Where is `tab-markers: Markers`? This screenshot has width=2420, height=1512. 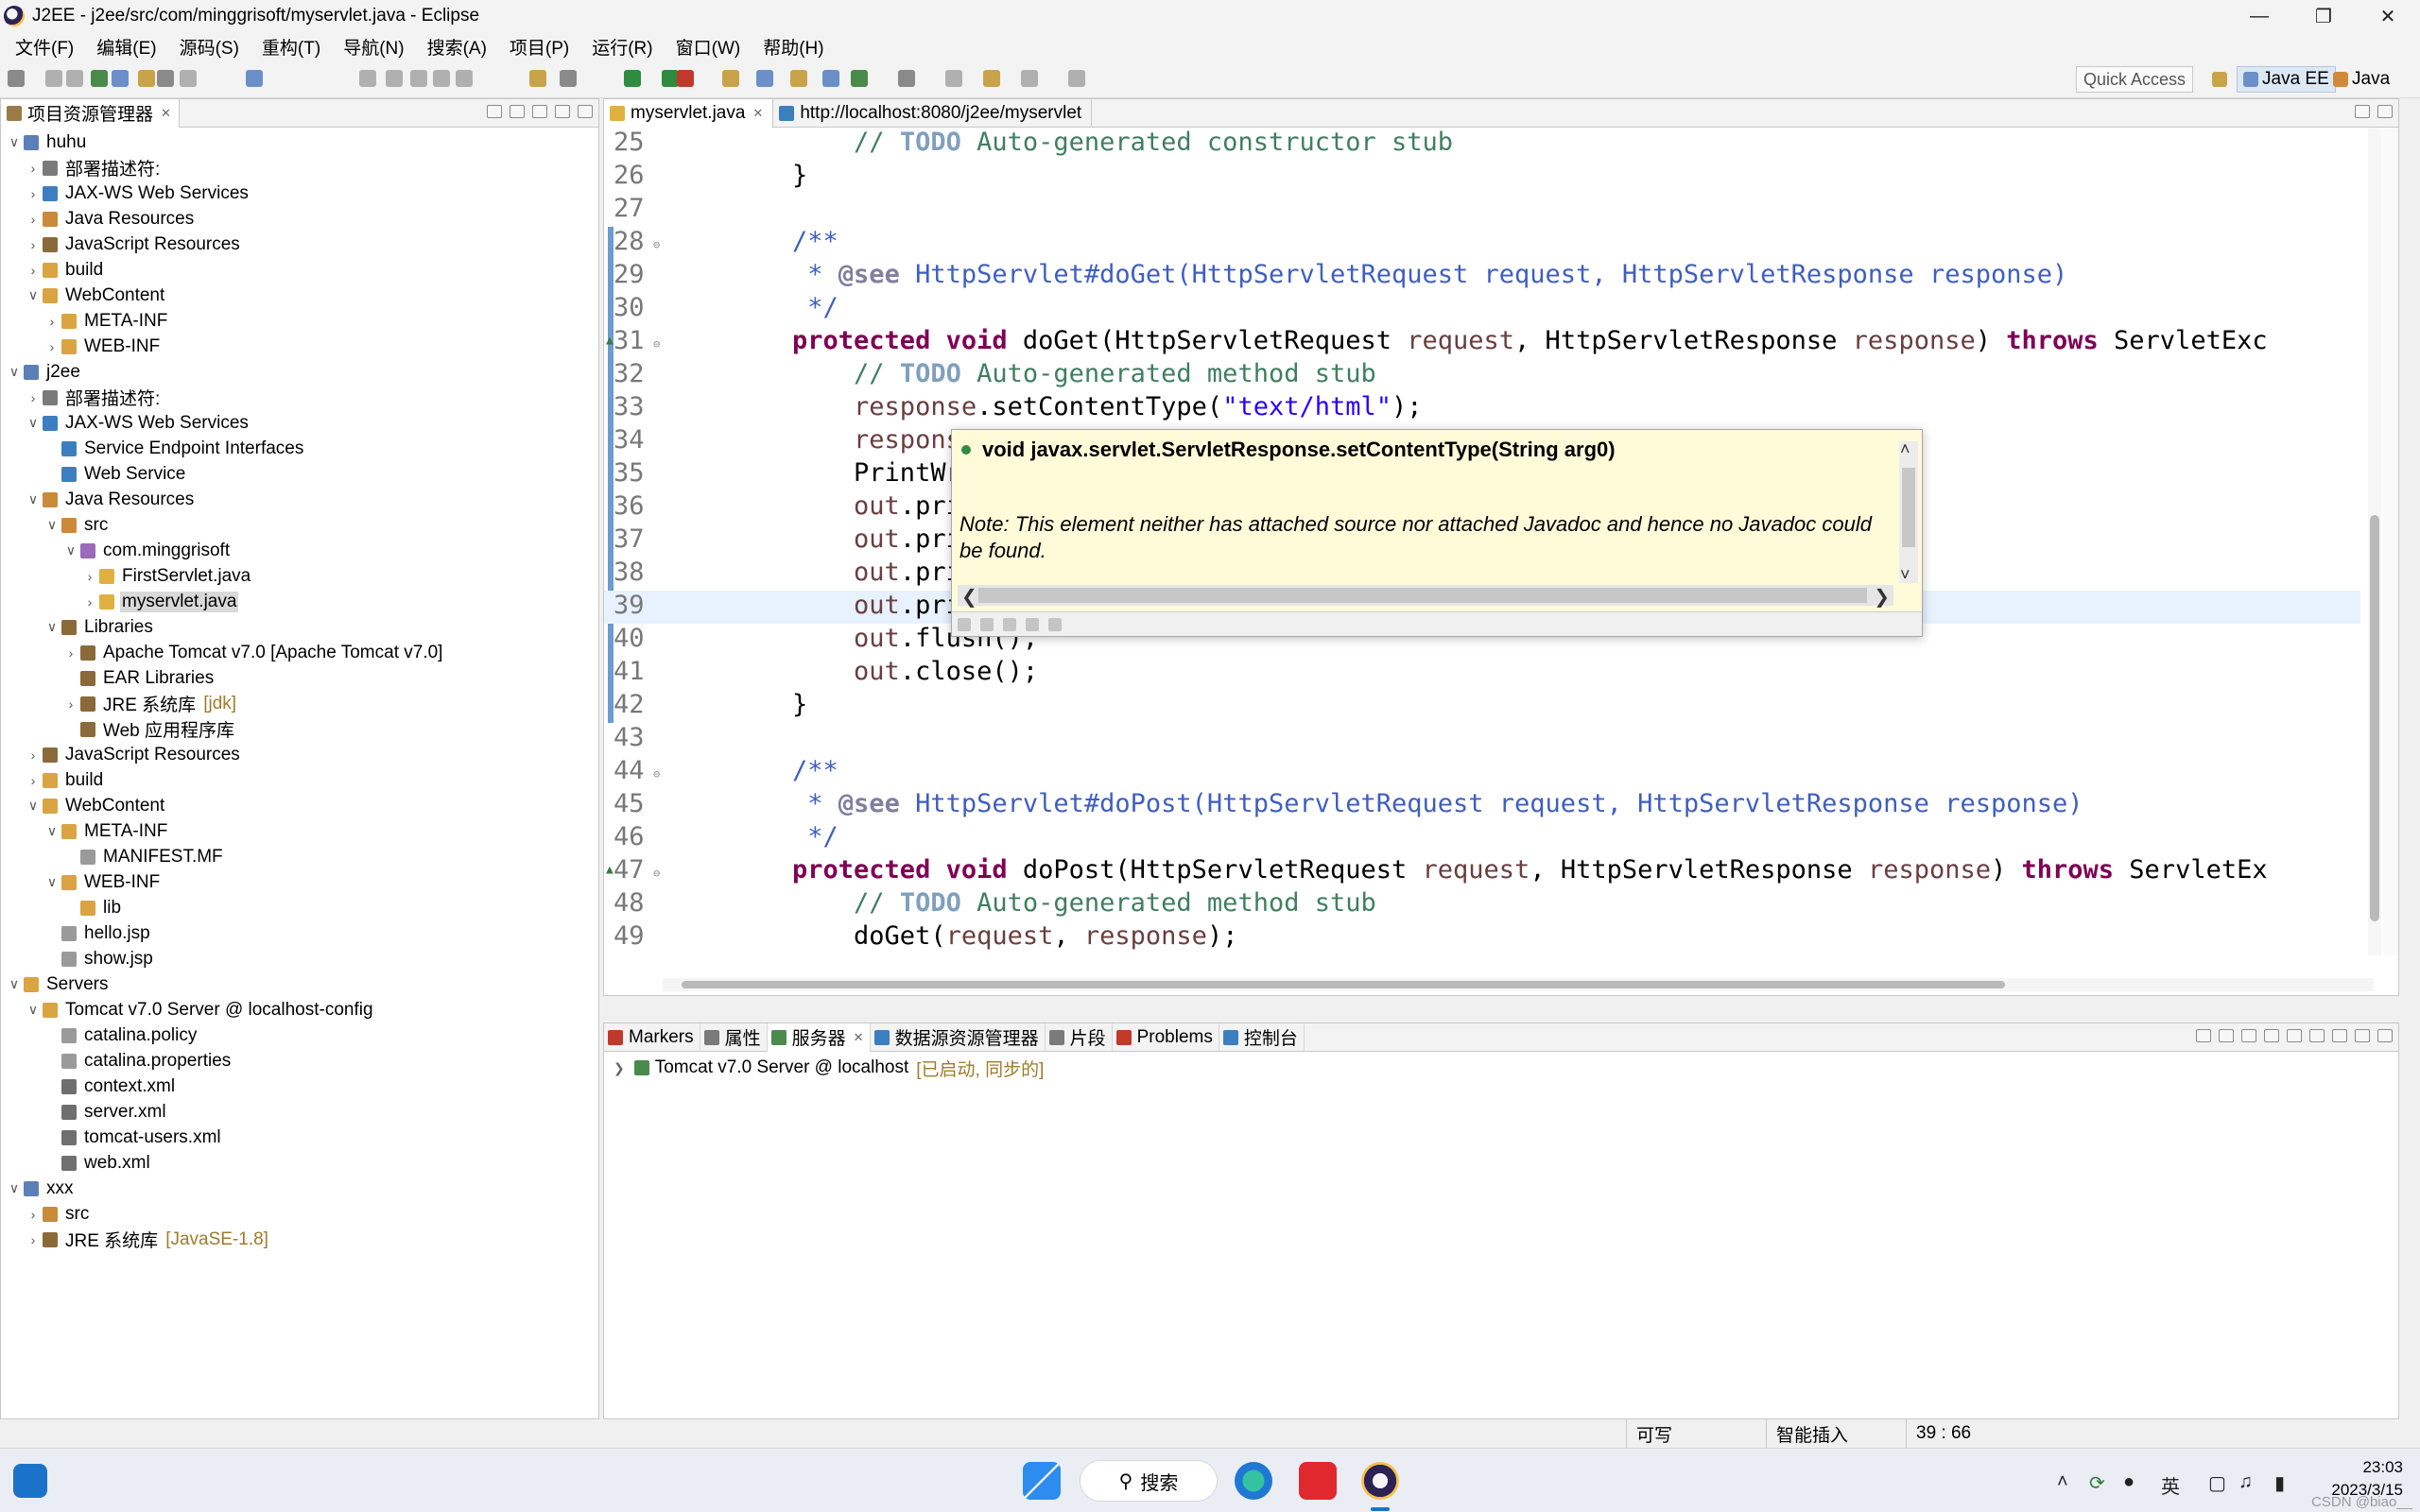
tab-markers: Markers is located at coordinates (652, 1037).